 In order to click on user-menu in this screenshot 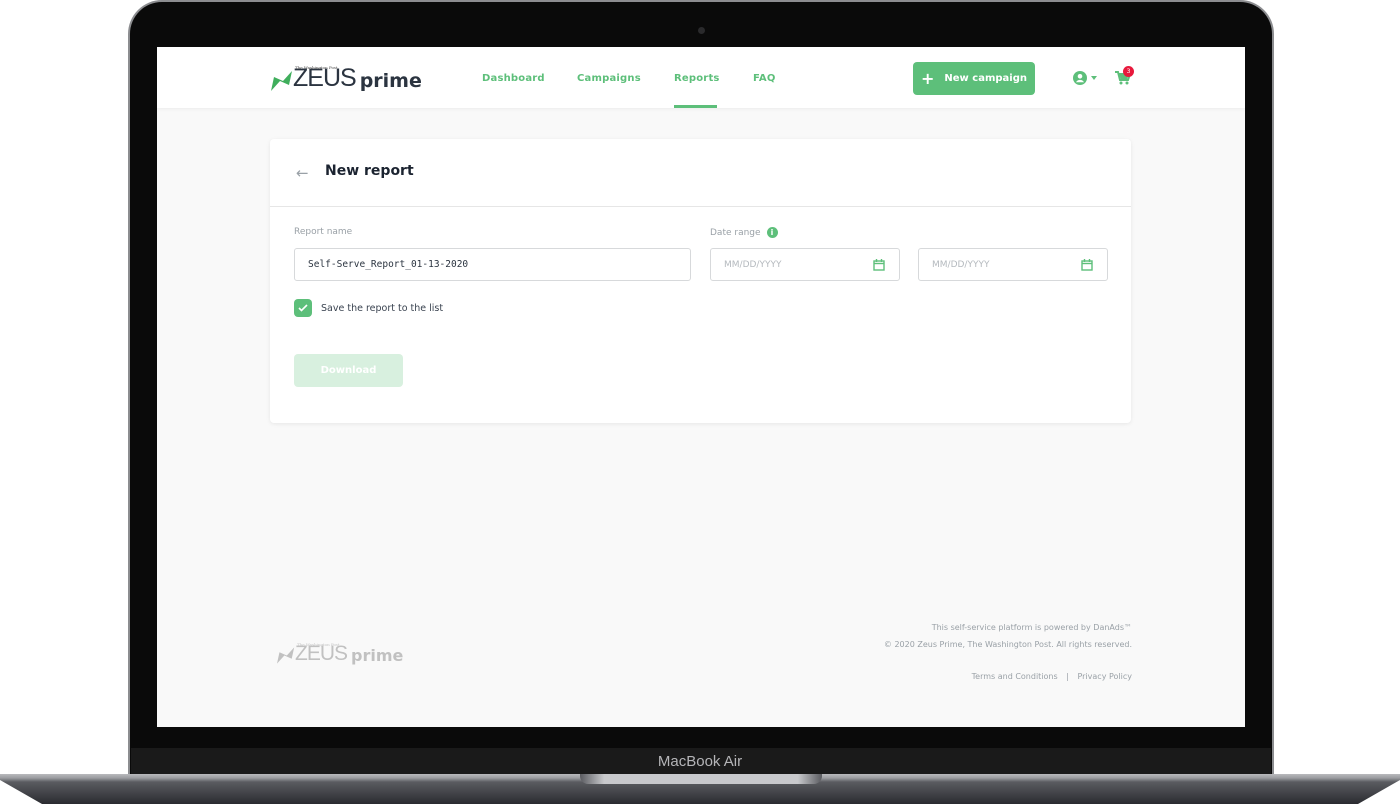, I will do `click(1085, 78)`.